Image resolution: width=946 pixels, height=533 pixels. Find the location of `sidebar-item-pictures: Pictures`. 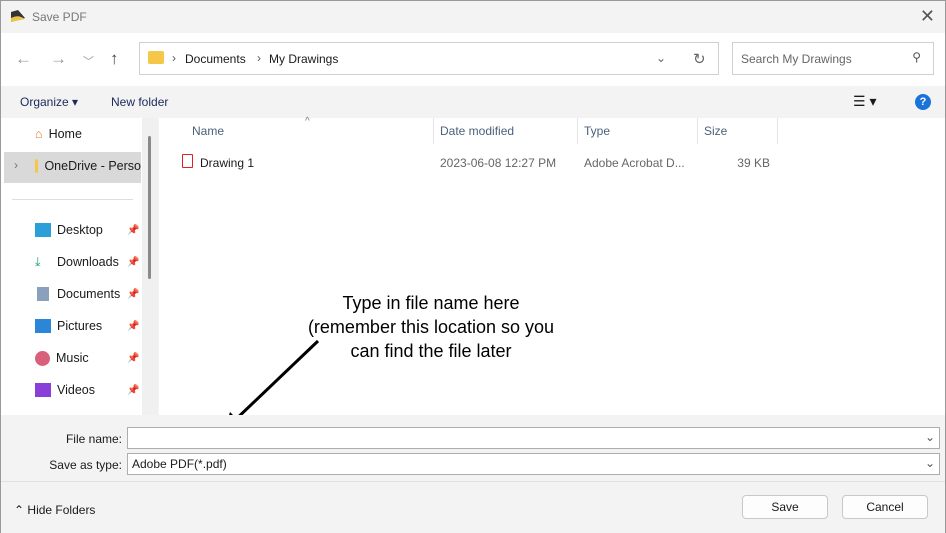

sidebar-item-pictures: Pictures is located at coordinates (68, 326).